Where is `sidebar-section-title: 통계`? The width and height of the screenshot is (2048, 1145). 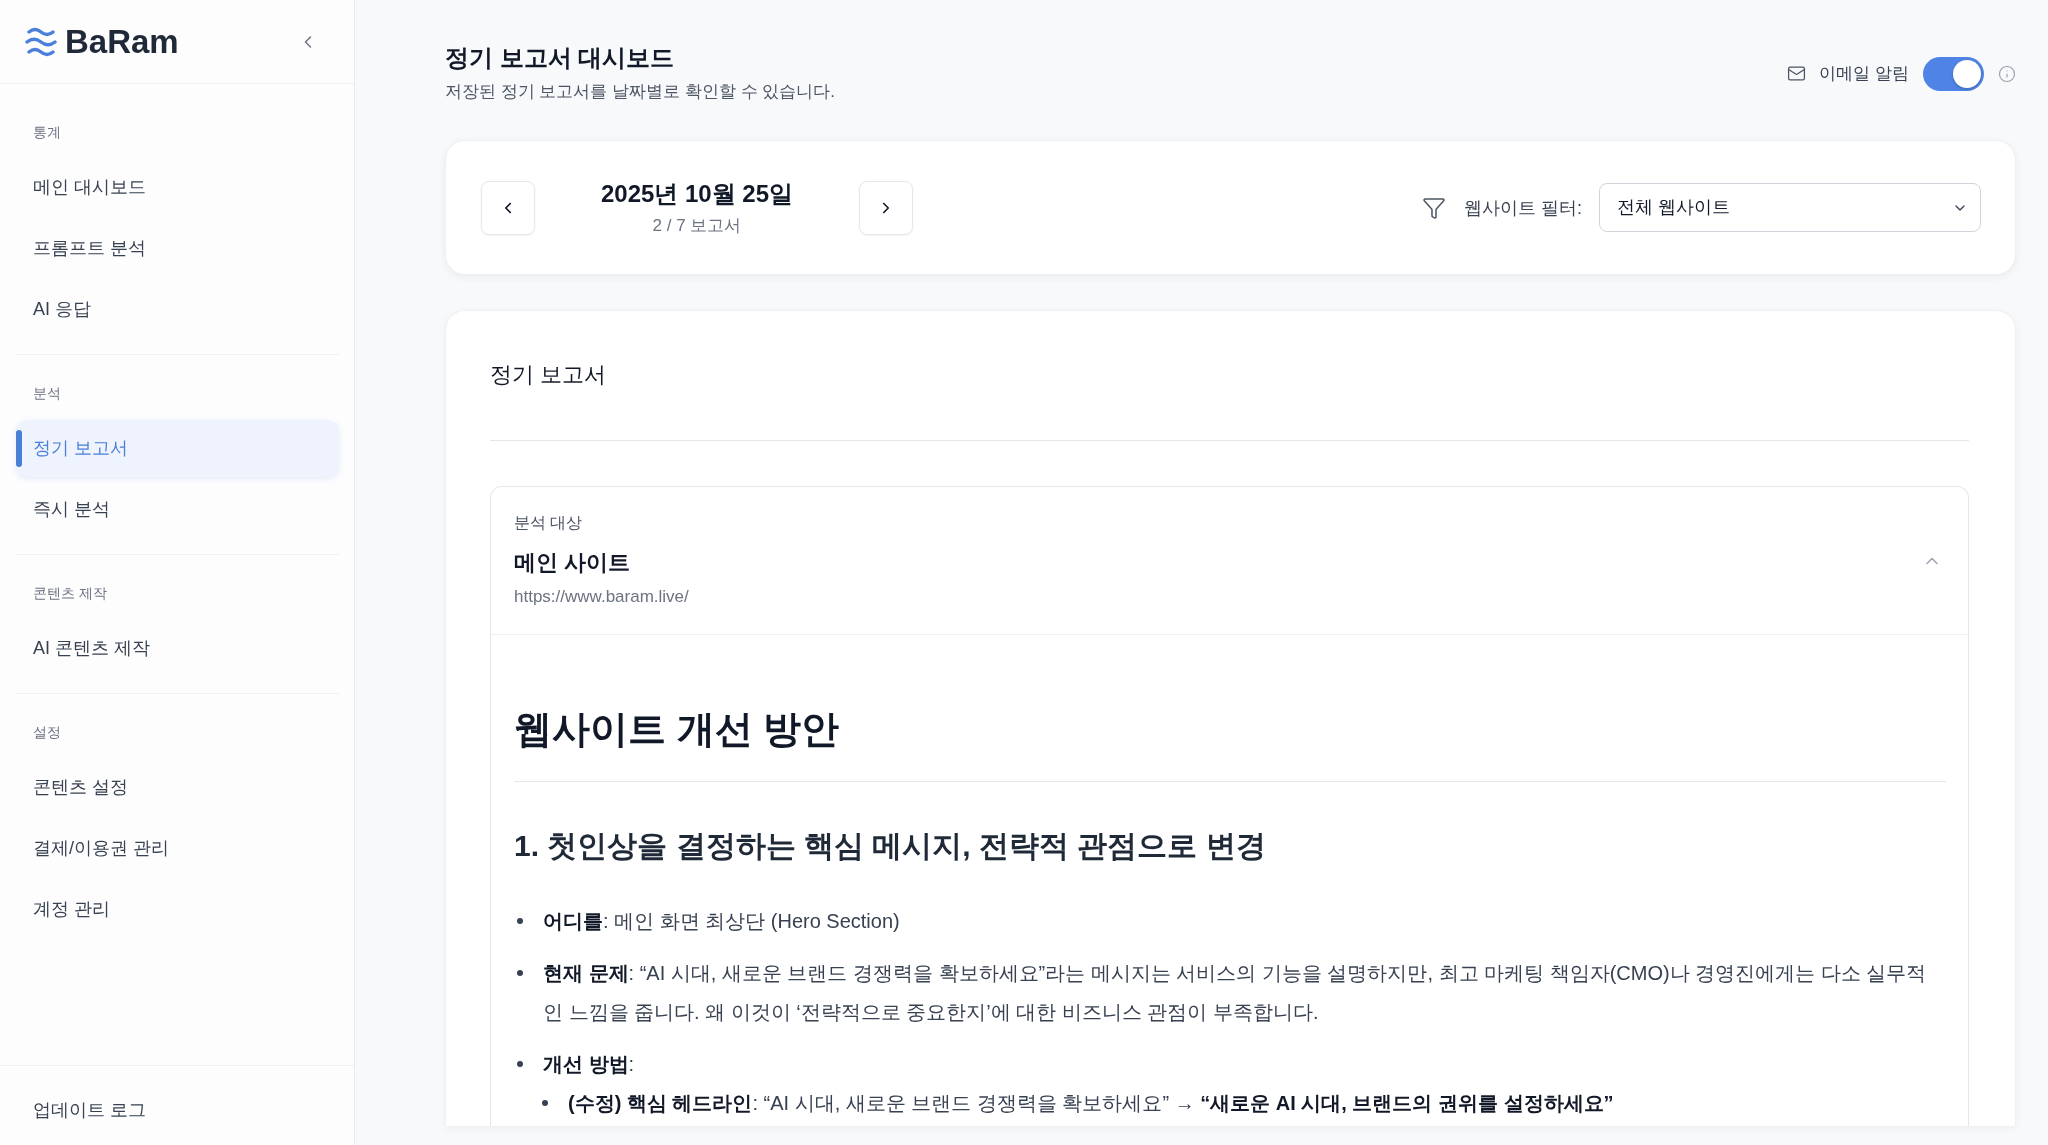
sidebar-section-title: 통계 is located at coordinates (47, 132).